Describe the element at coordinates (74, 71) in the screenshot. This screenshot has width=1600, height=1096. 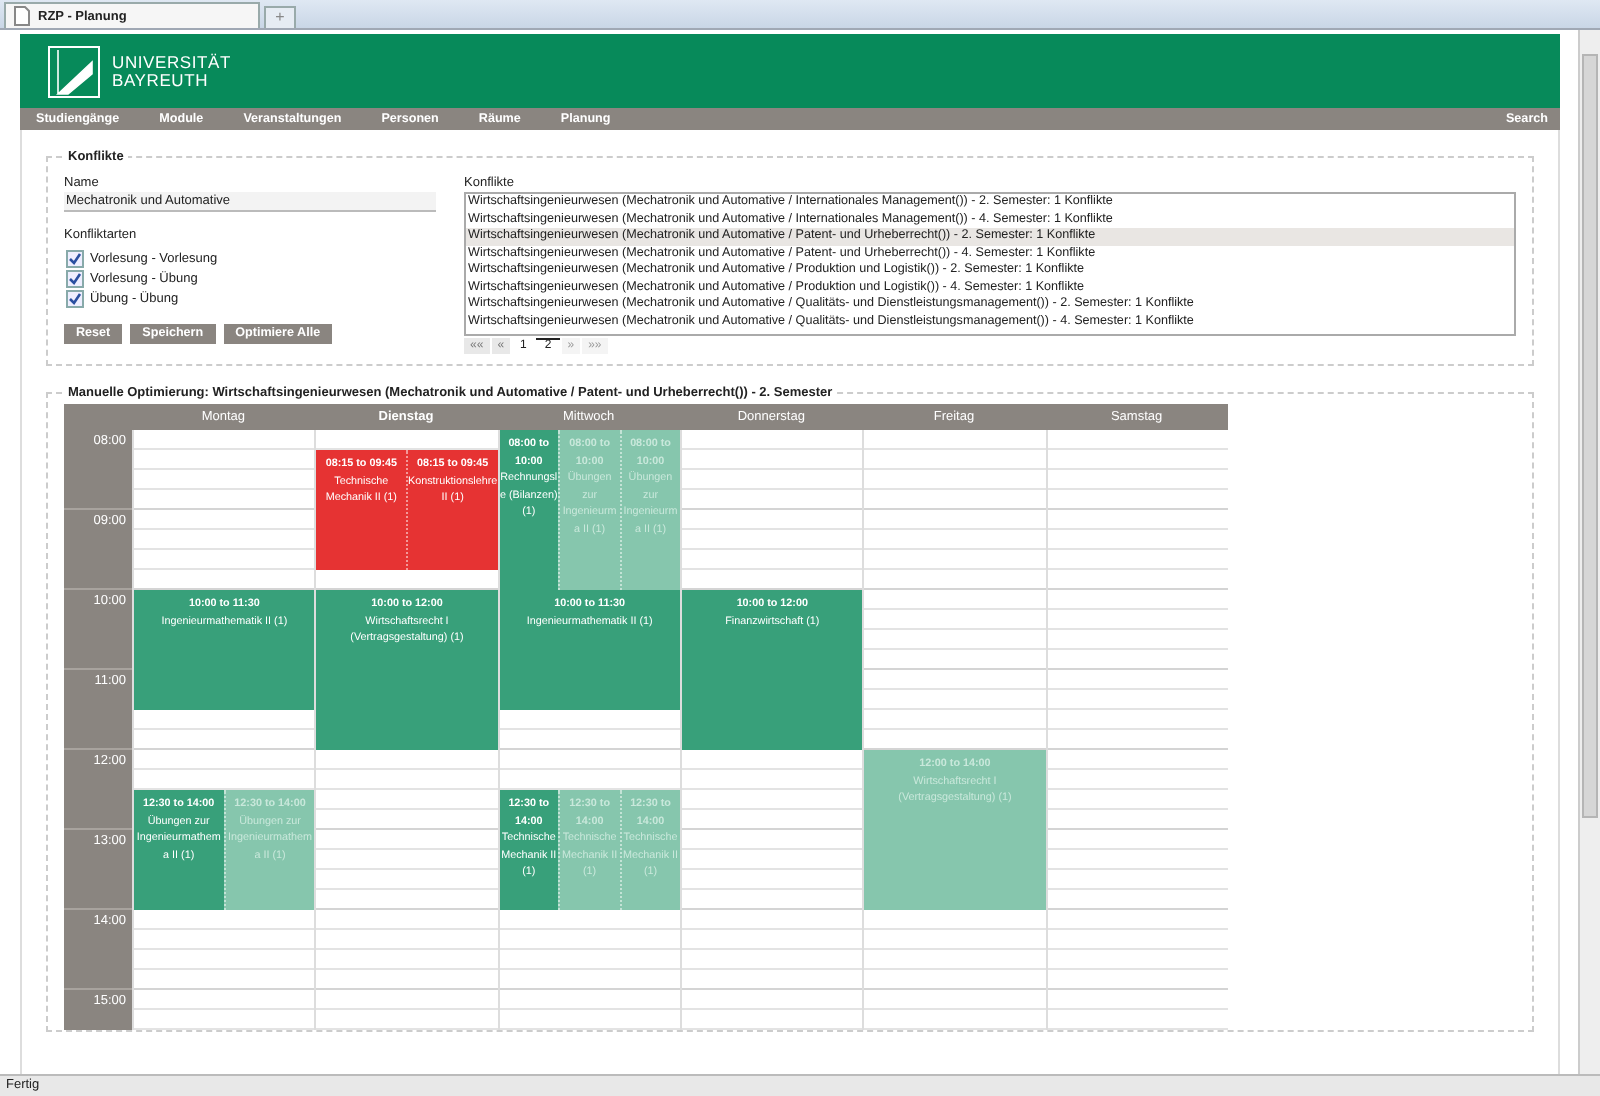
I see `logo-icon` at that location.